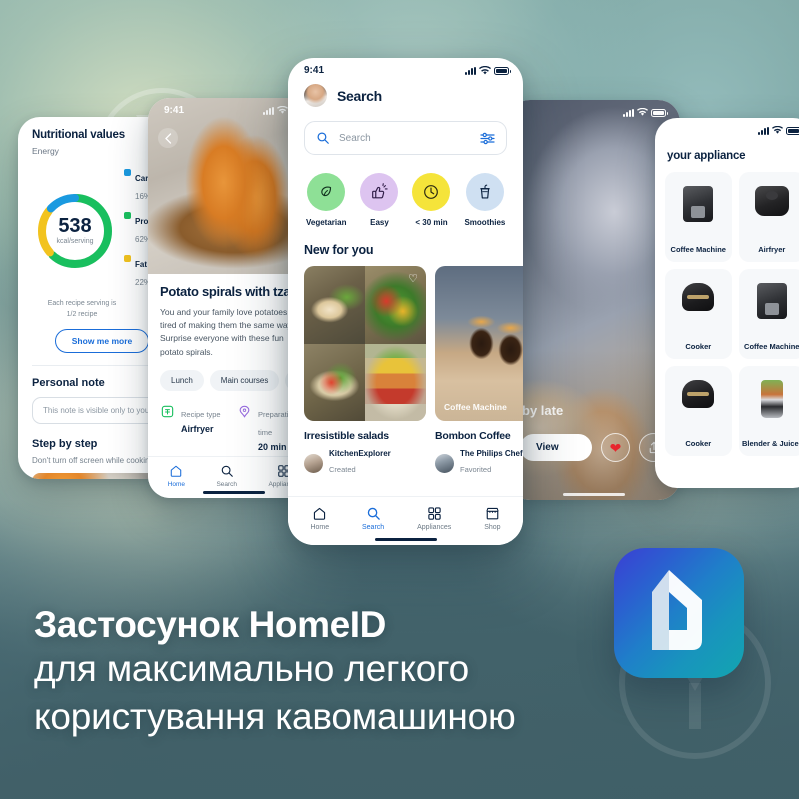 This screenshot has height=799, width=799. I want to click on appliance-card-coffee-machine-2: Coffee Machine, so click(768, 314).